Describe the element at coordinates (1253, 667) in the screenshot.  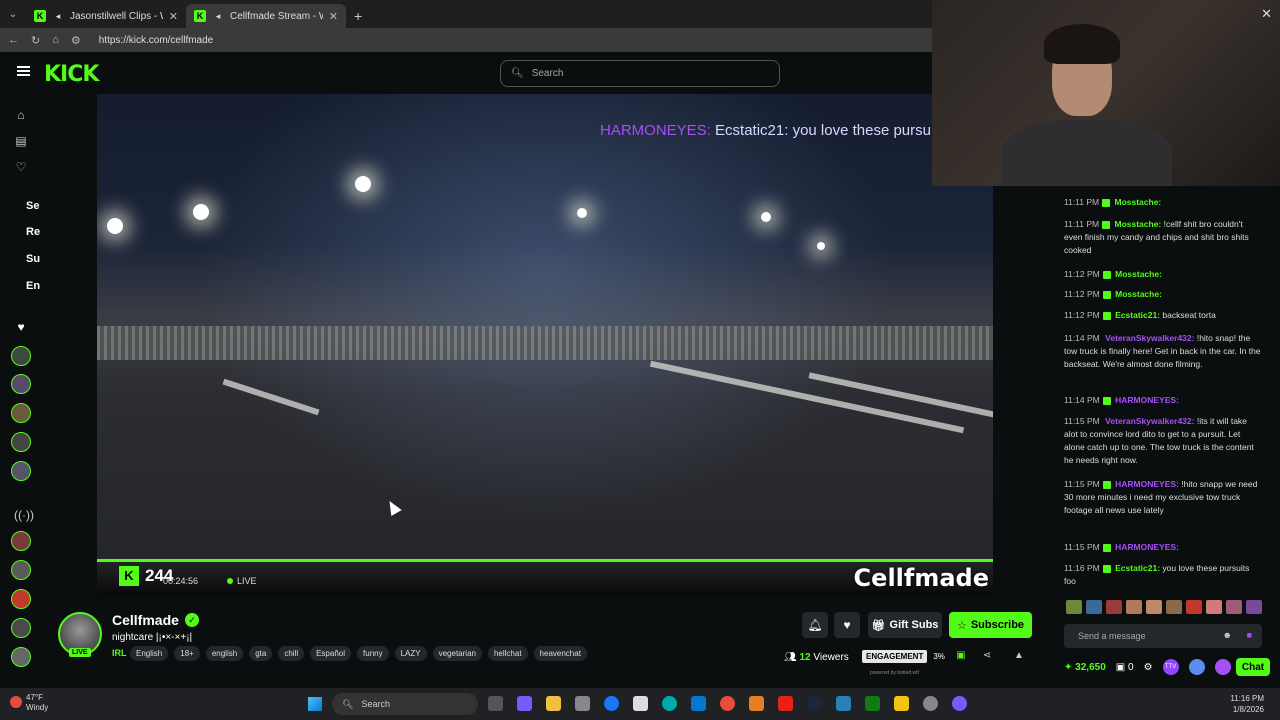
I see `chat-send-button: Chat` at that location.